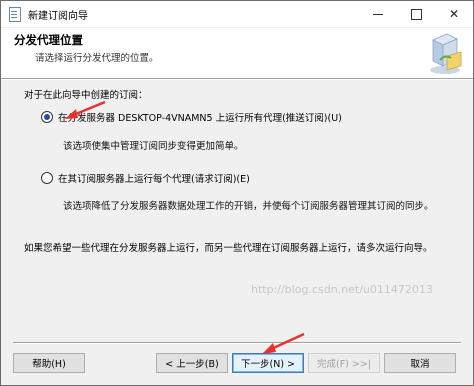 This screenshot has width=474, height=386. I want to click on cancel-button: 取消, so click(420, 363).